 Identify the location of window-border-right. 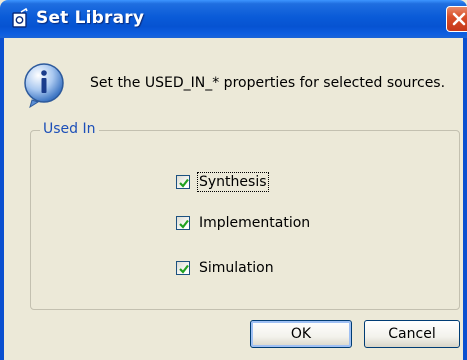
(465, 199).